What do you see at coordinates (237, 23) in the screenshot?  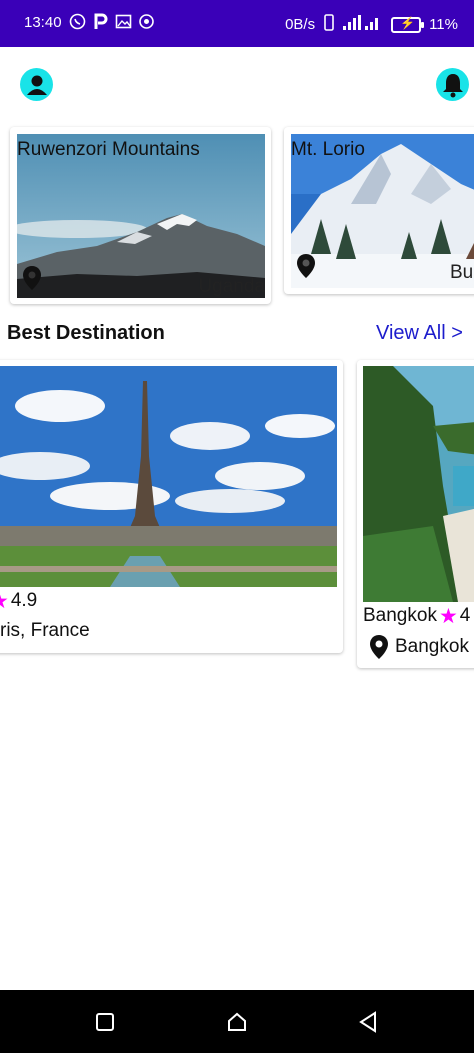 I see `status-bar: 13:40 0B/s ⚡ 11%` at bounding box center [237, 23].